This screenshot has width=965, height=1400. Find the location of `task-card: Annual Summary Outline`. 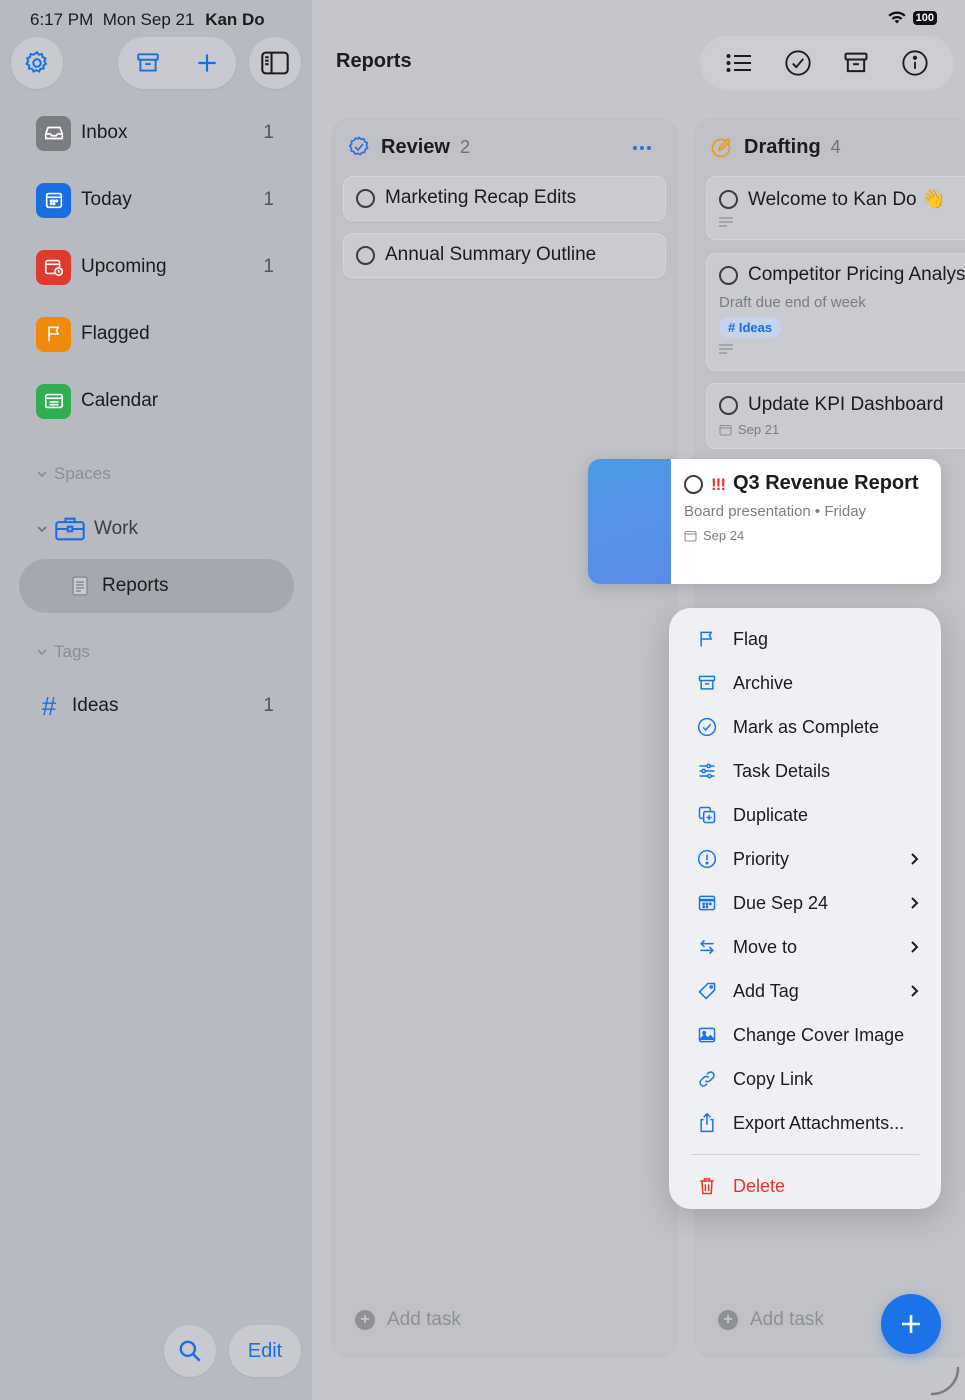

task-card: Annual Summary Outline is located at coordinates (504, 255).